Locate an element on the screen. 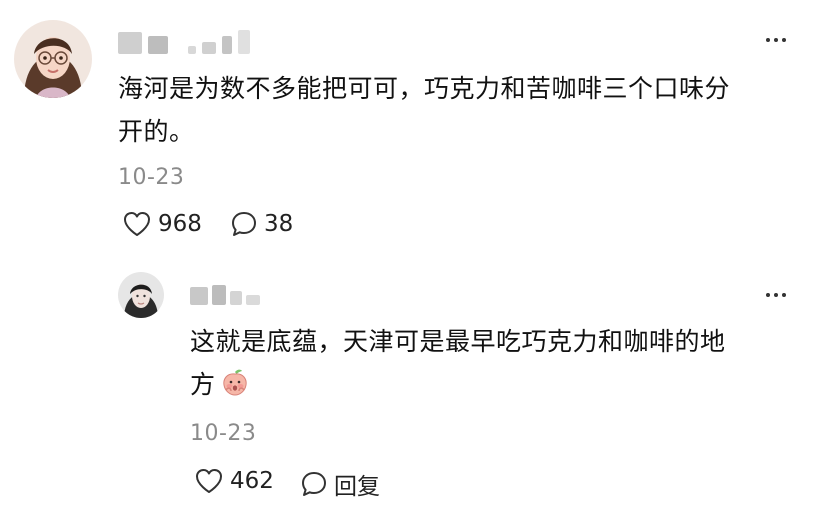 This screenshot has width=828, height=522. reply-like-button: 462 is located at coordinates (234, 481).